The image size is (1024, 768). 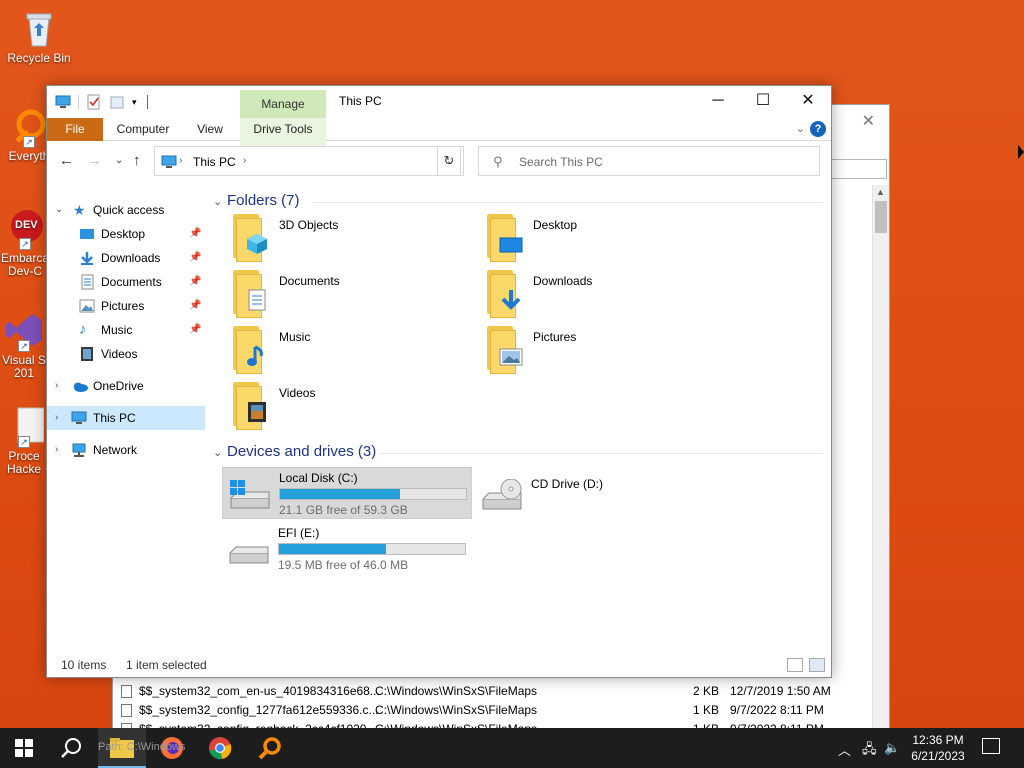 I want to click on toolbar-divider, so click(x=78, y=102).